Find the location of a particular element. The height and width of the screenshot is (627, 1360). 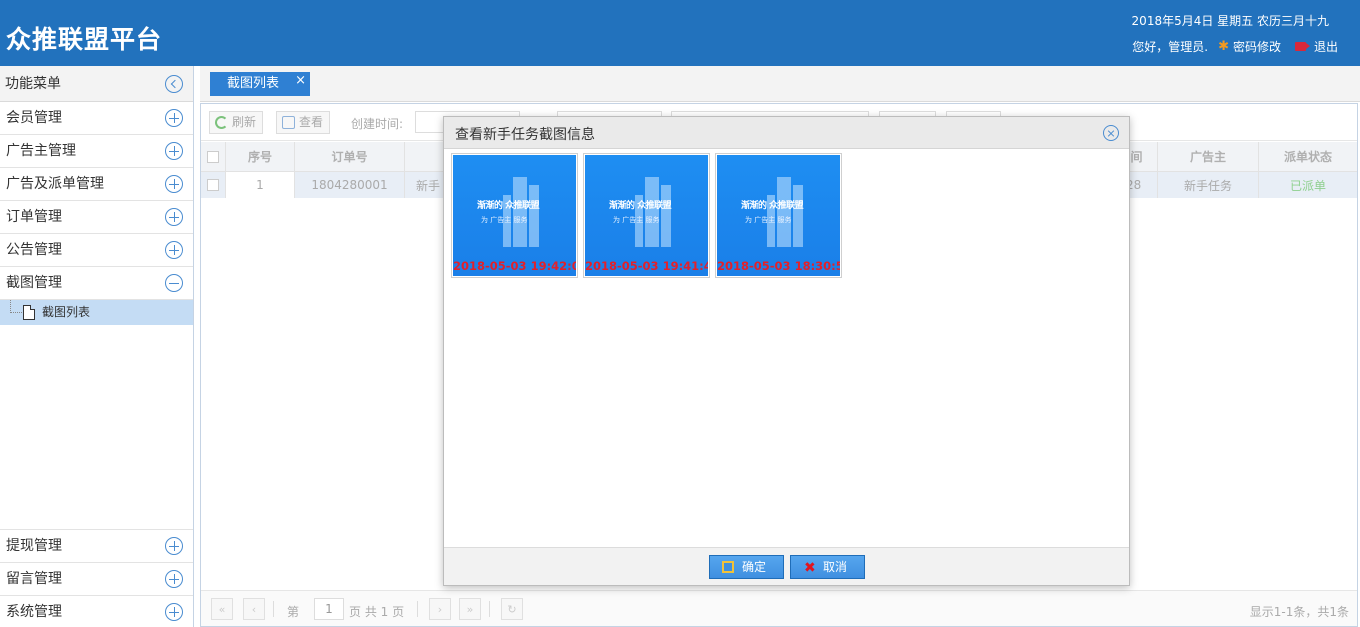

sidebar-item-screenshots: 截图管理 is located at coordinates (96, 283).